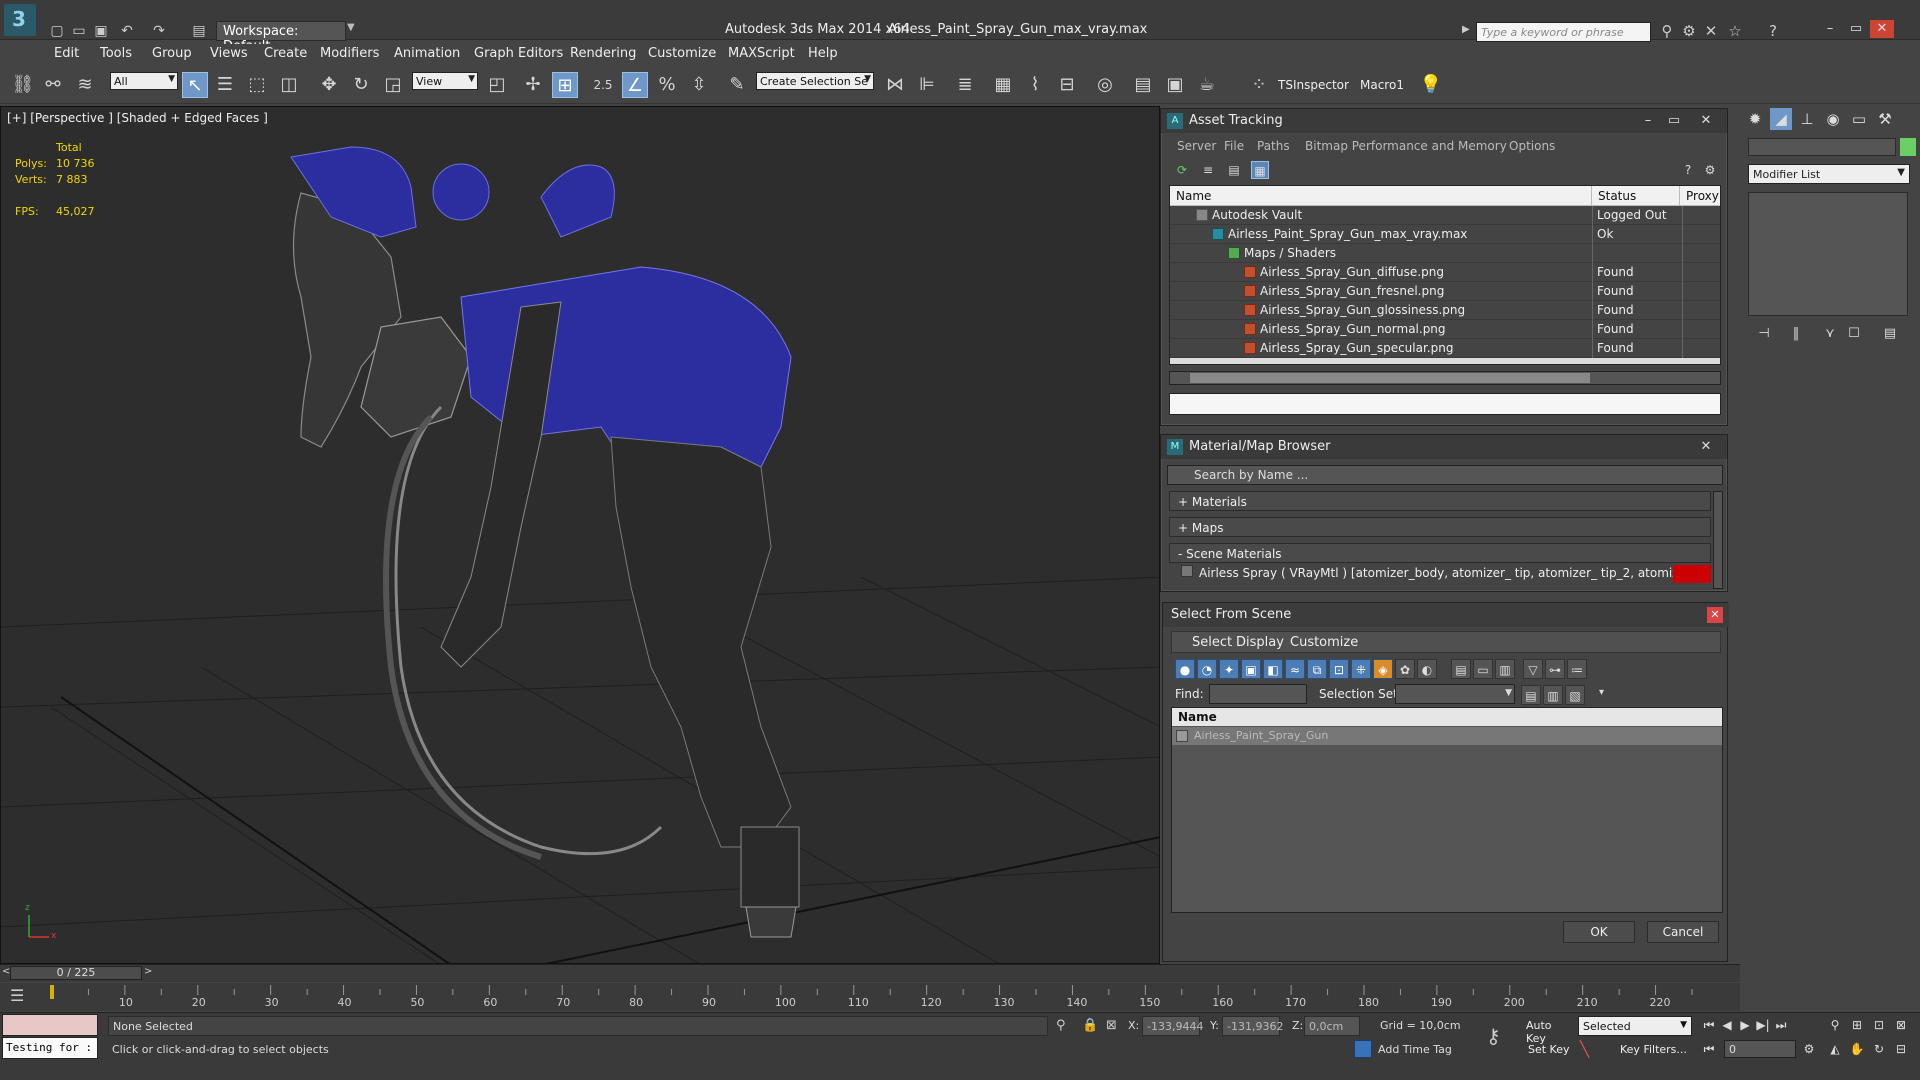  Describe the element at coordinates (1550, 1050) in the screenshot. I see `set-key-button: Set Key` at that location.